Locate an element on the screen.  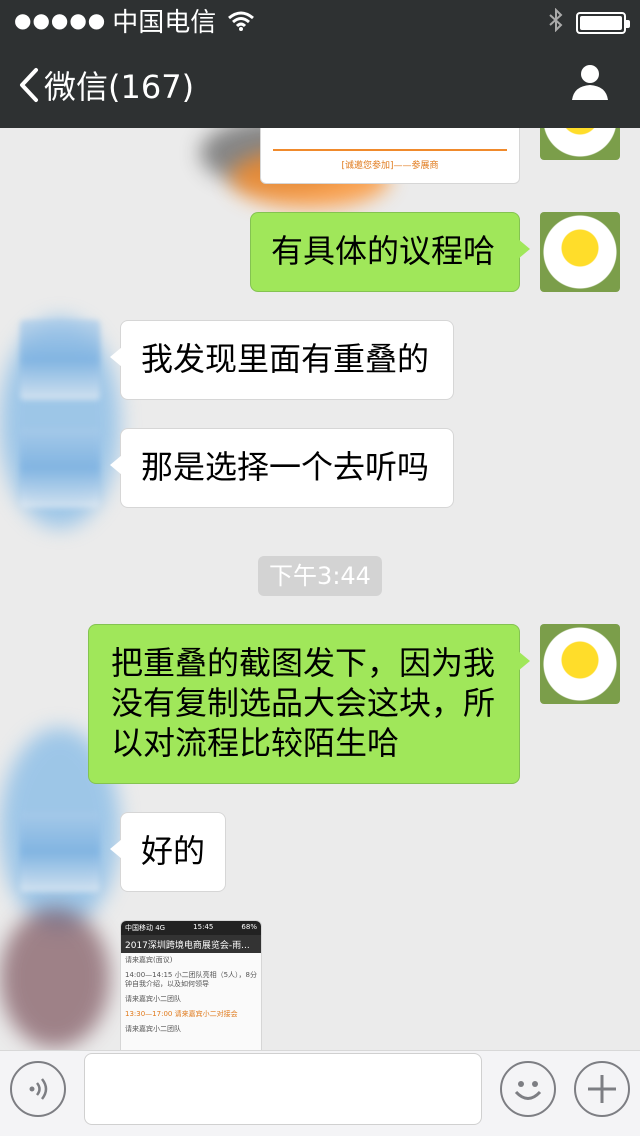
person-icon is located at coordinates (590, 82).